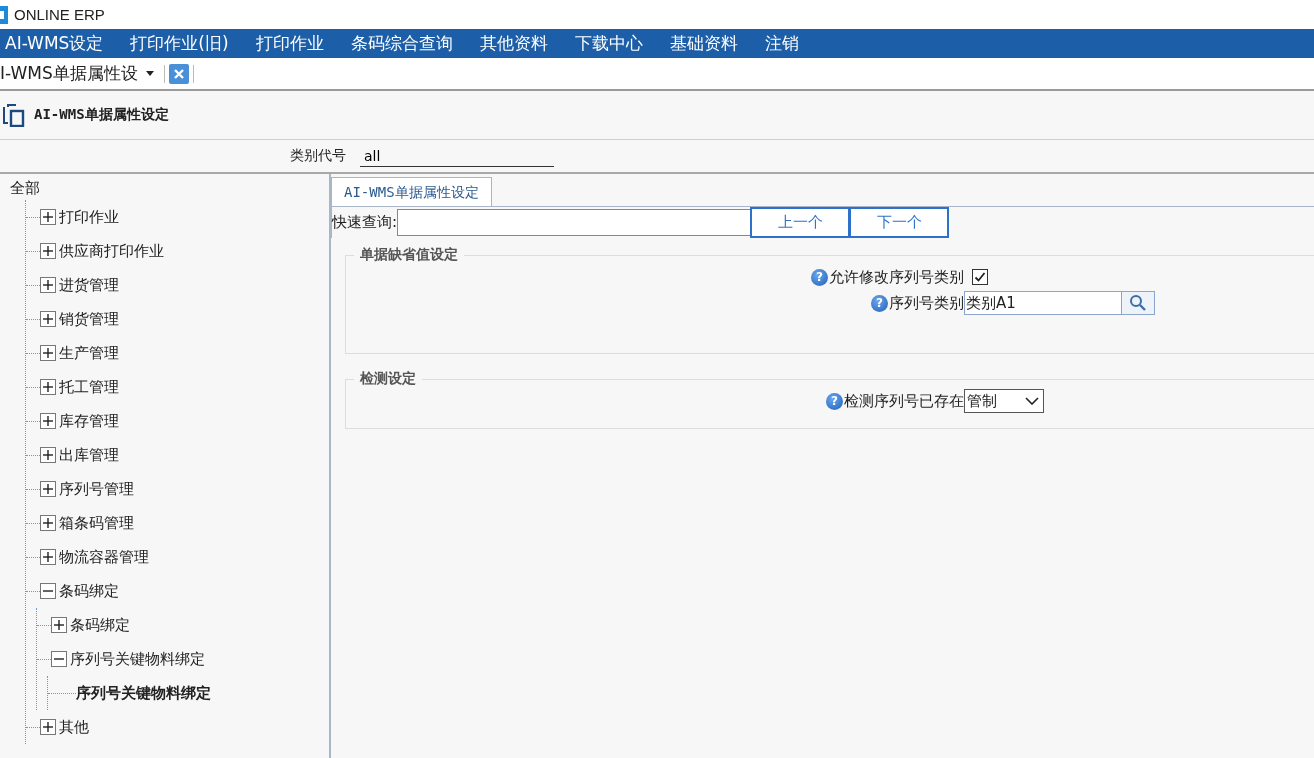 Image resolution: width=1314 pixels, height=758 pixels. I want to click on tree-item: 托工管理, so click(89, 387).